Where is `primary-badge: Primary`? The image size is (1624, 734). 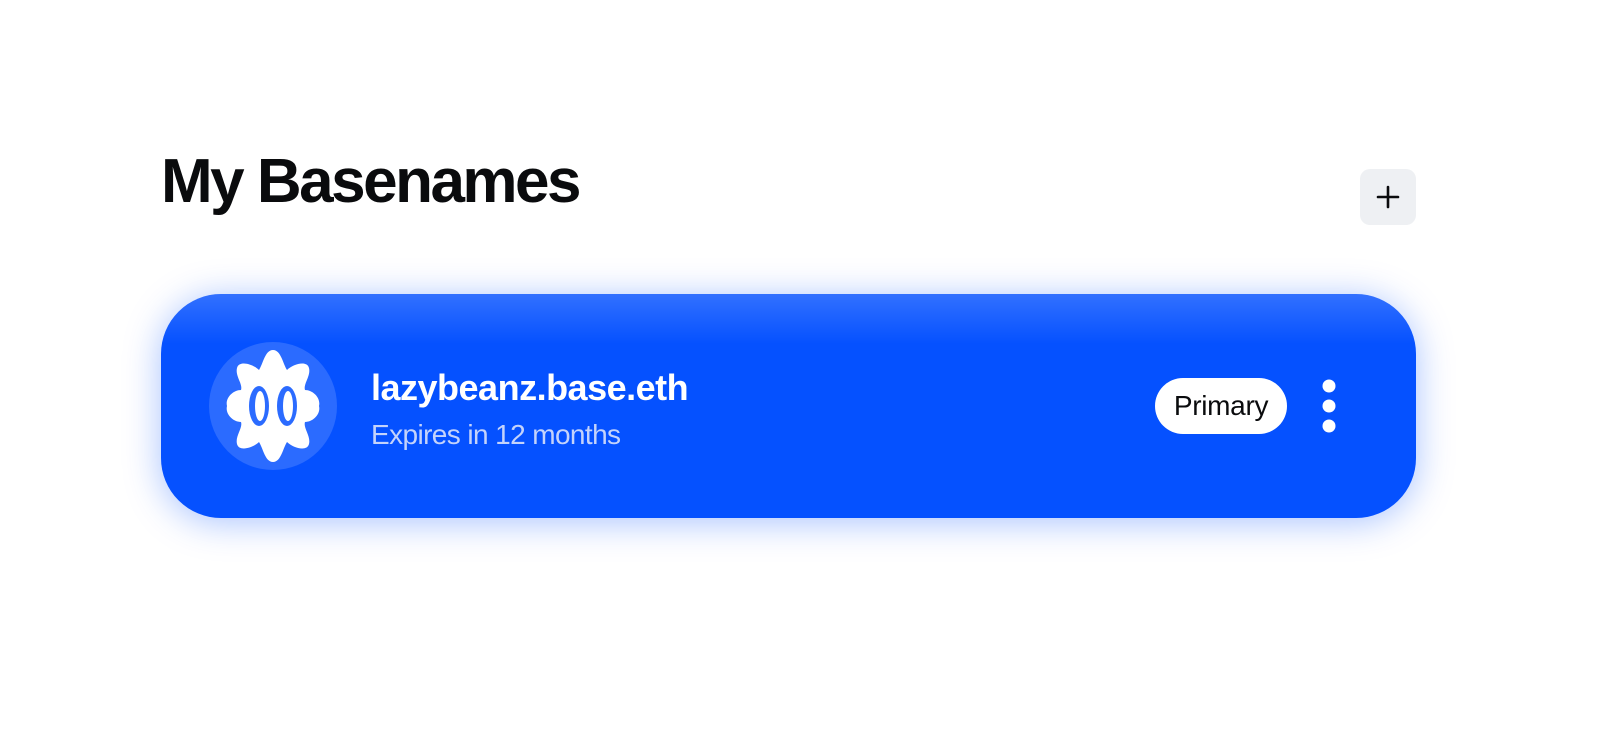
primary-badge: Primary is located at coordinates (1221, 406).